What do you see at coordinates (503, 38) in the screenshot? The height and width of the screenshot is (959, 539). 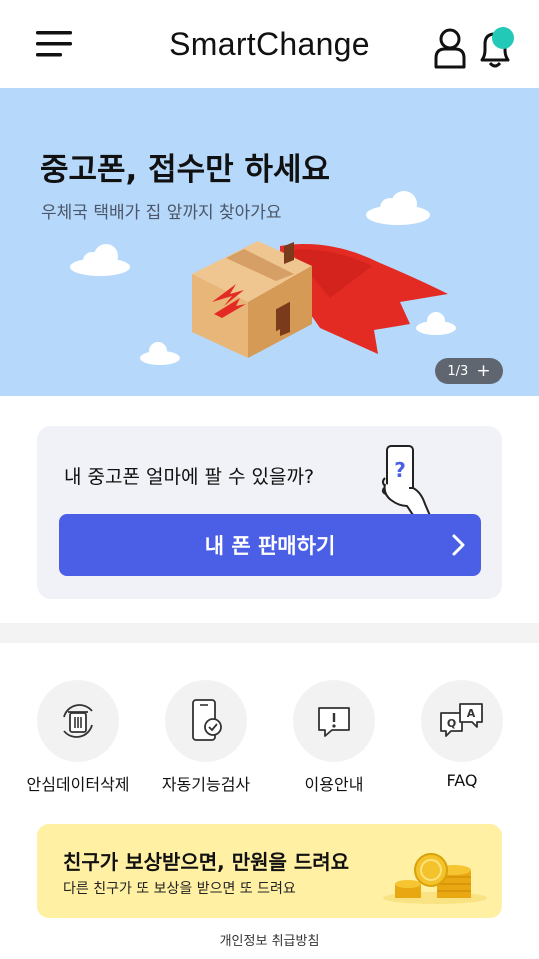 I see `notification-badge` at bounding box center [503, 38].